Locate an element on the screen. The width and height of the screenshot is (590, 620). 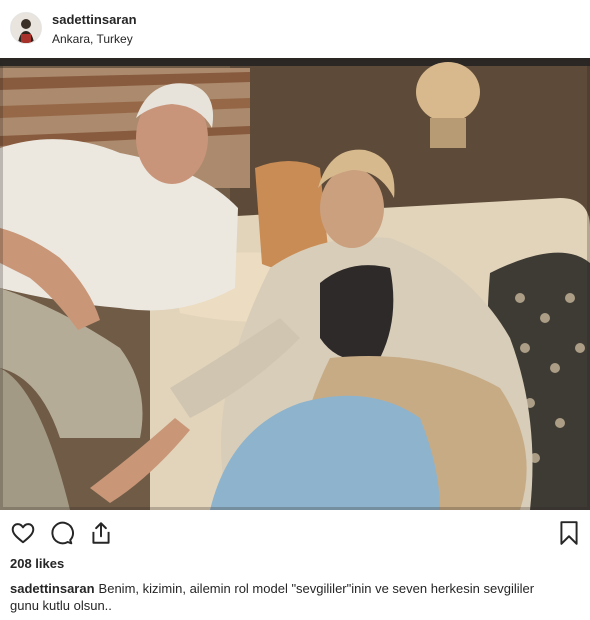
profile-avatar is located at coordinates (26, 28).